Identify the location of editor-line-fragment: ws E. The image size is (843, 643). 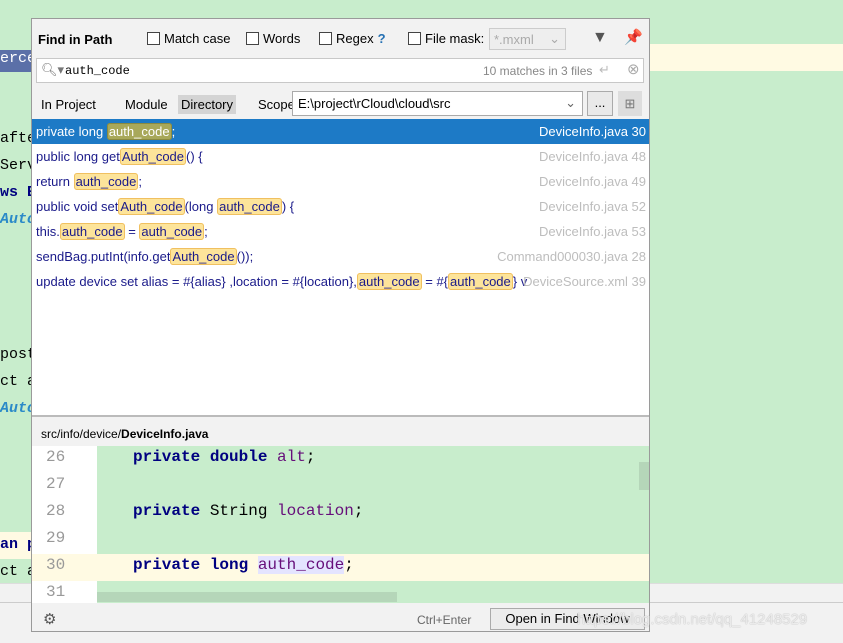
(16, 192).